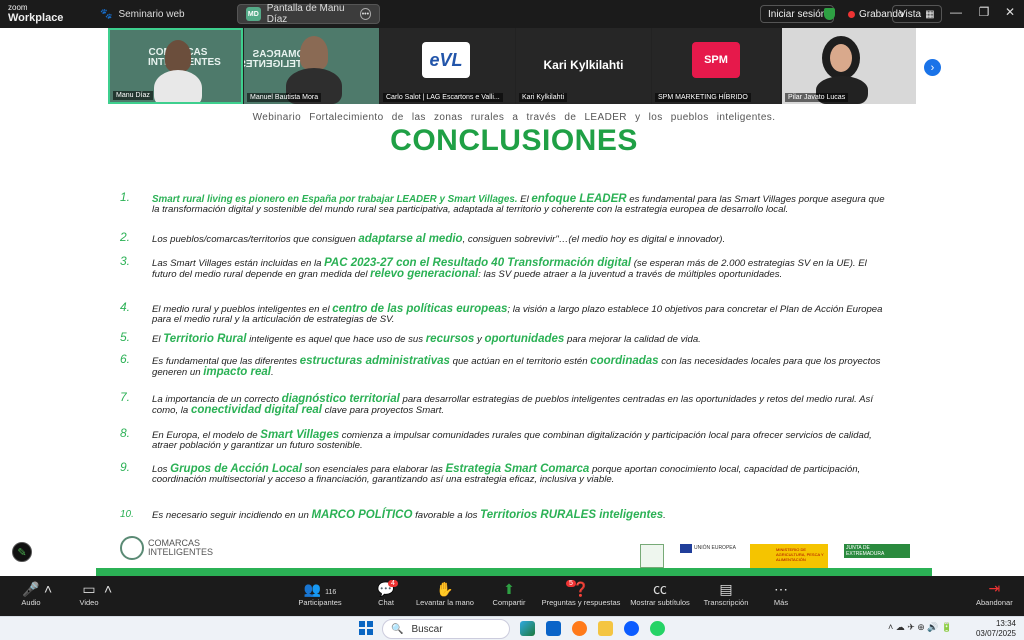 The height and width of the screenshot is (640, 1024). What do you see at coordinates (320, 589) in the screenshot?
I see `people-icon: 👥 116` at bounding box center [320, 589].